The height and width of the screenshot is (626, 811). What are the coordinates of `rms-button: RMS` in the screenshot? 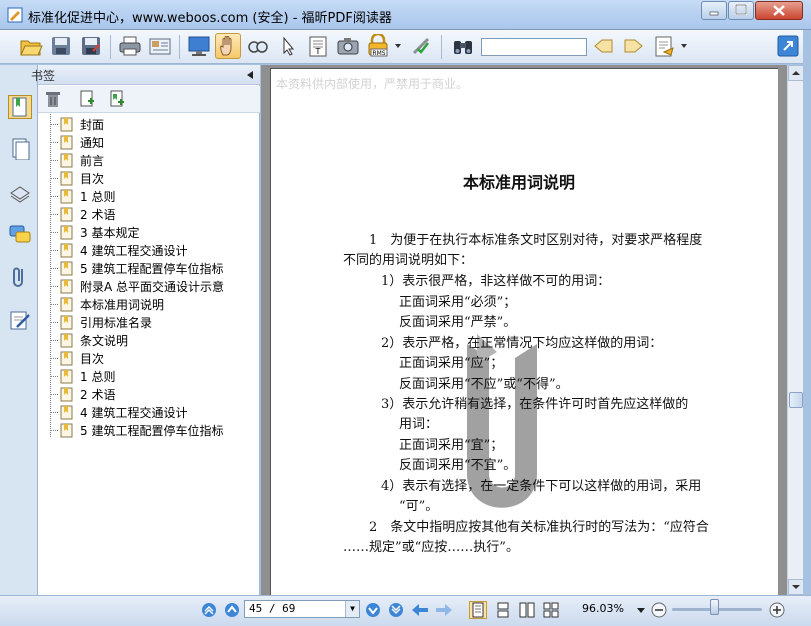 It's located at (384, 46).